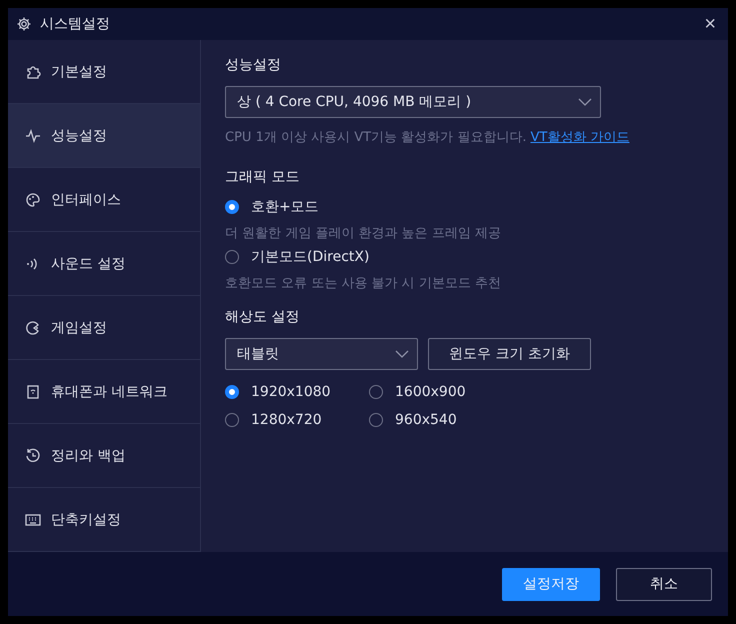 This screenshot has height=624, width=736. Describe the element at coordinates (33, 456) in the screenshot. I see `history-icon` at that location.